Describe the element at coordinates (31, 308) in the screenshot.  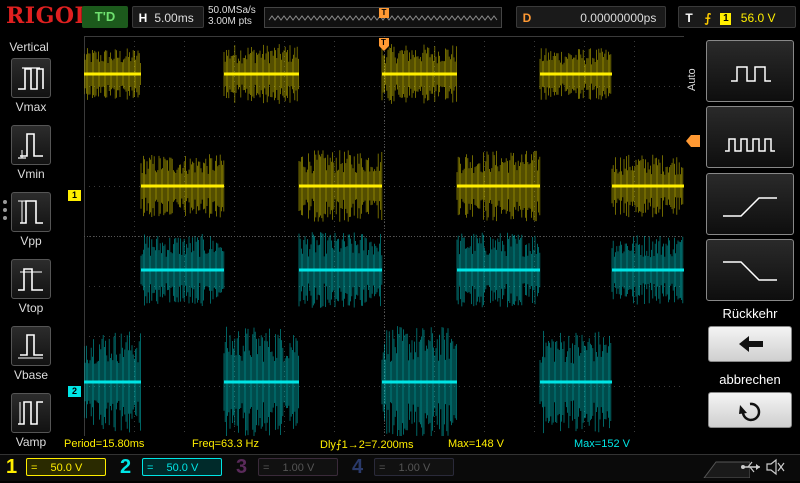
I see `sidebar-item-vtop: Vtop` at that location.